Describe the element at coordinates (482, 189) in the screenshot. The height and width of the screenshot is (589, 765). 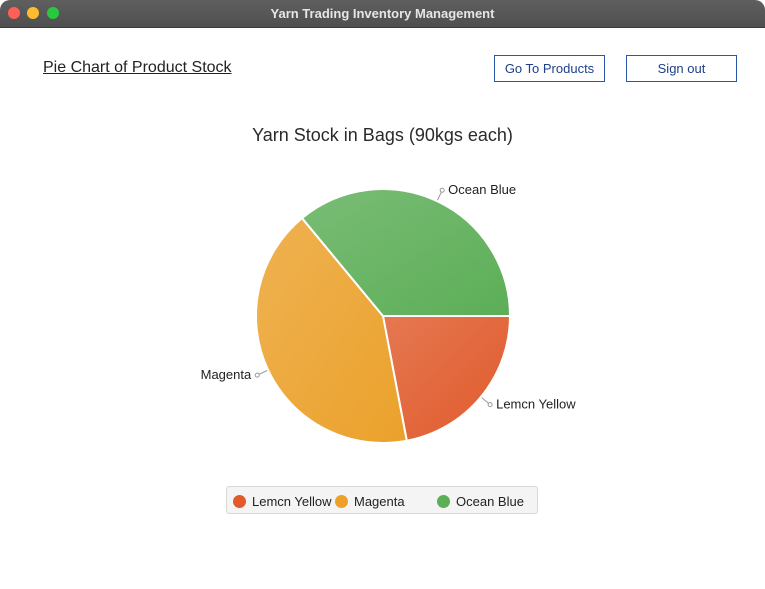
I see `slice-label: Ocean Blue` at that location.